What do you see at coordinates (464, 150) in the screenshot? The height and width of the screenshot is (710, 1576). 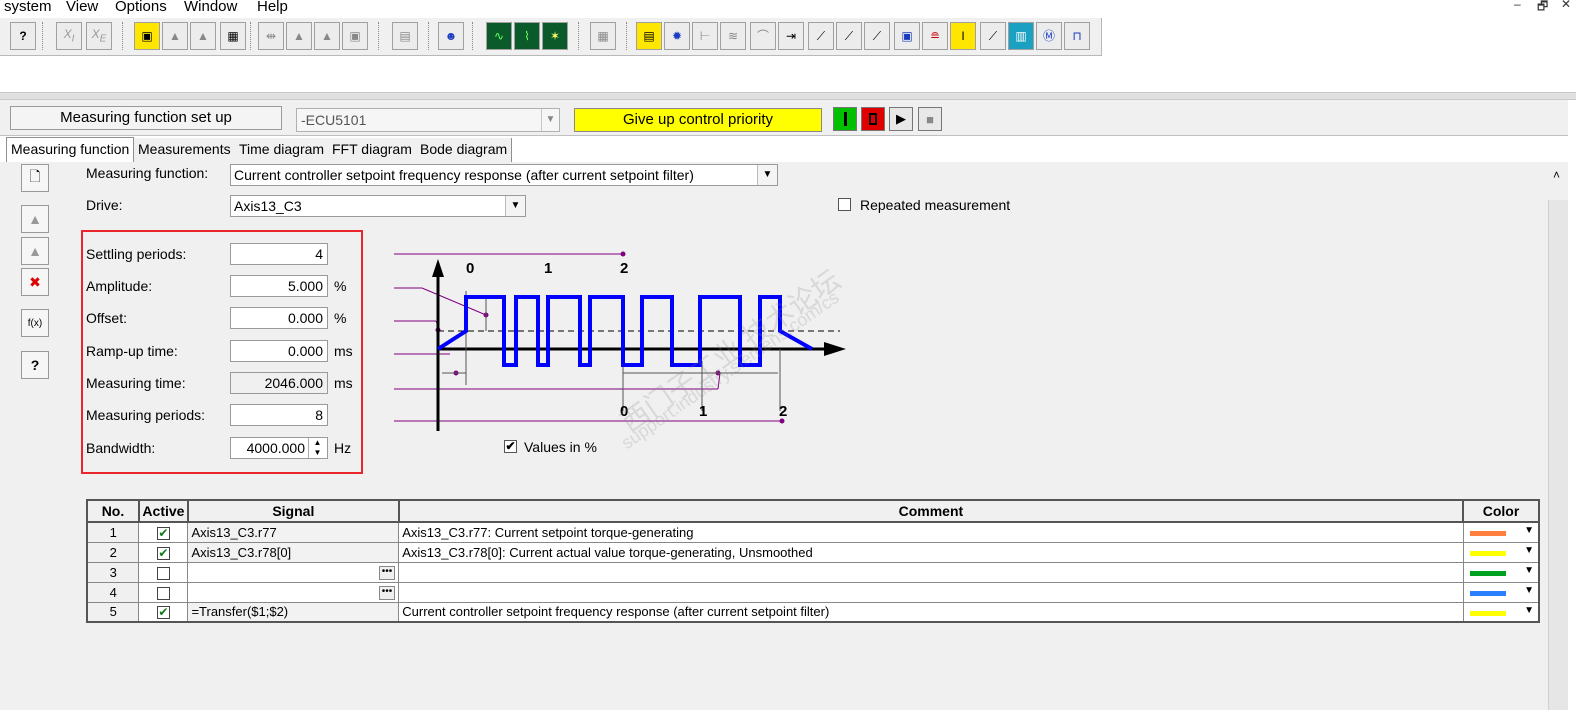 I see `tab-bode-diagram: Bode diagram` at bounding box center [464, 150].